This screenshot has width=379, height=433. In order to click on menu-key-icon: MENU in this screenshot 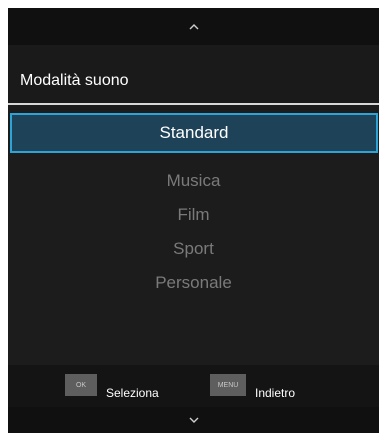, I will do `click(228, 385)`.